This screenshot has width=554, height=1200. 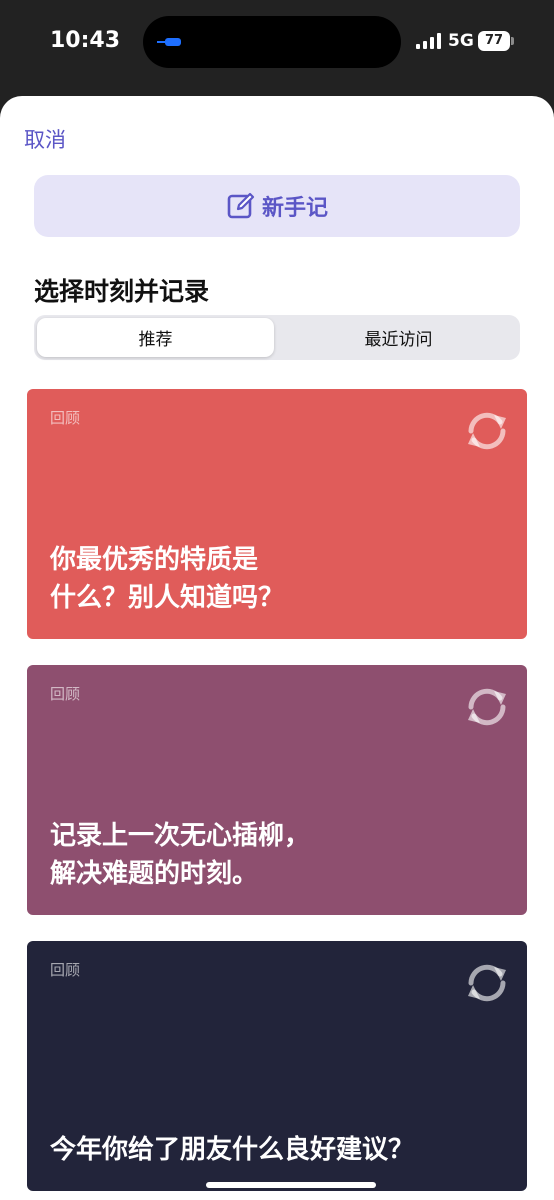 I want to click on segmented-control: 推荐 最近访问, so click(x=277, y=337).